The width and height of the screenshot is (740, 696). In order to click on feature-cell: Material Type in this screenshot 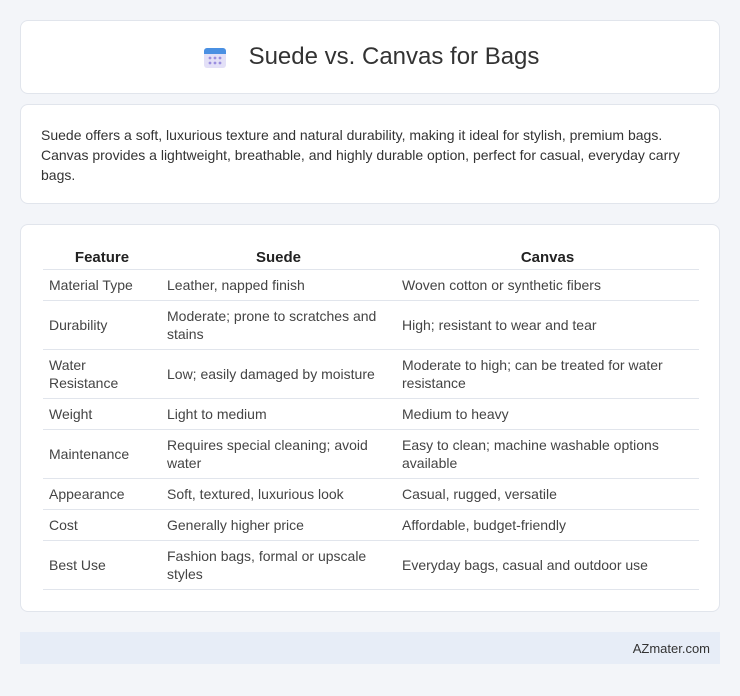, I will do `click(102, 285)`.